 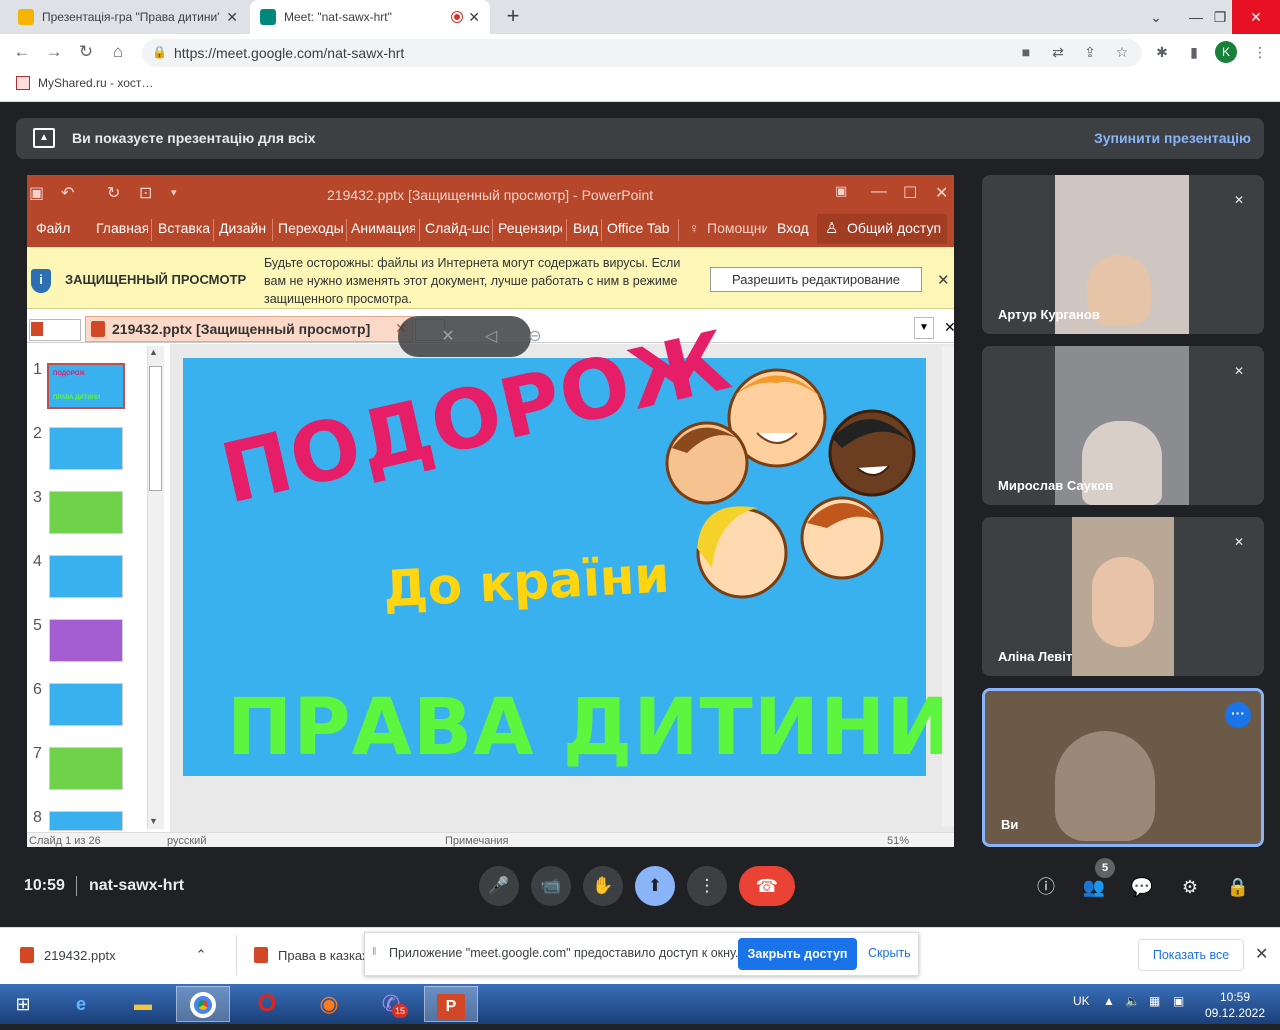 I want to click on notes-button: Примечания, so click(x=477, y=841).